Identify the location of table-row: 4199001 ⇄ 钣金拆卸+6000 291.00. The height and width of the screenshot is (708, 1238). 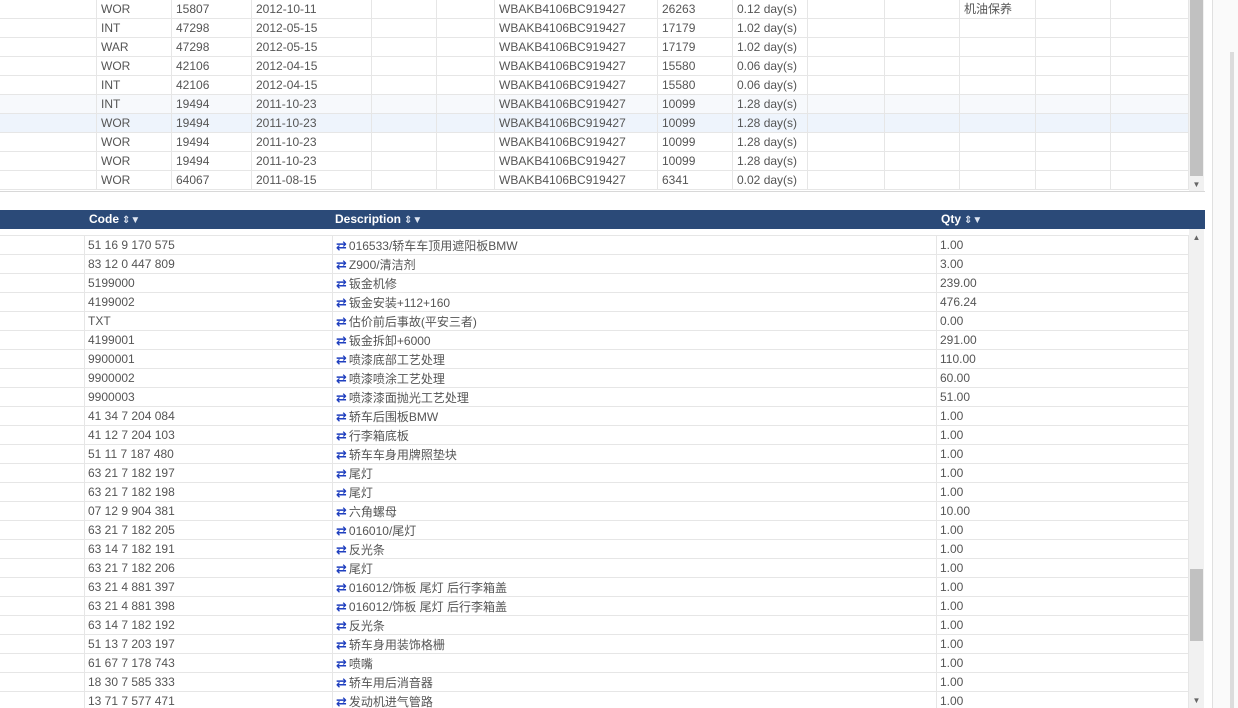
(594, 340).